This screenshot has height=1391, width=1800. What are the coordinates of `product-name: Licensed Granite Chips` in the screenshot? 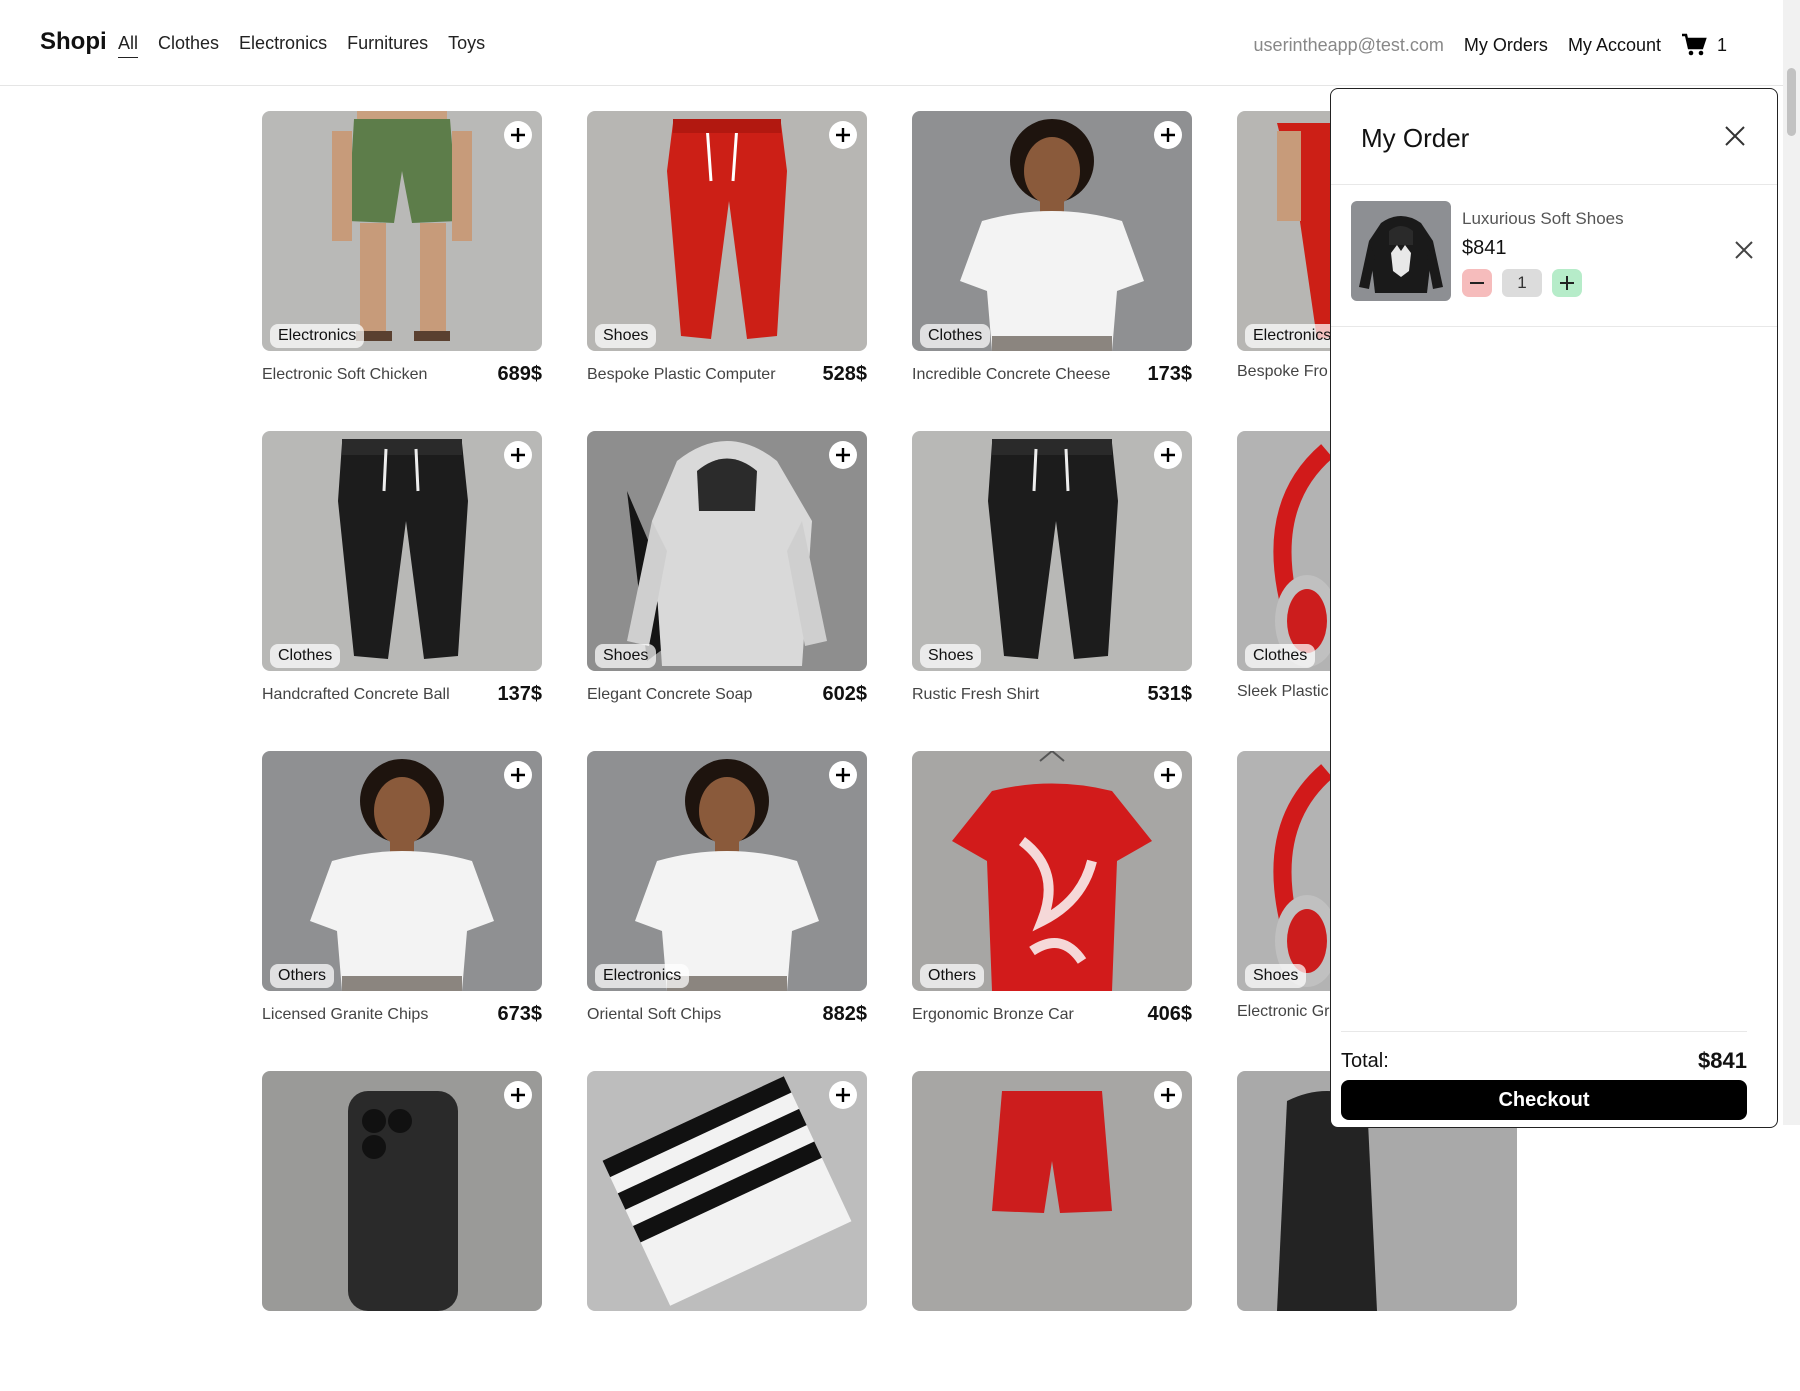 It's located at (345, 1014).